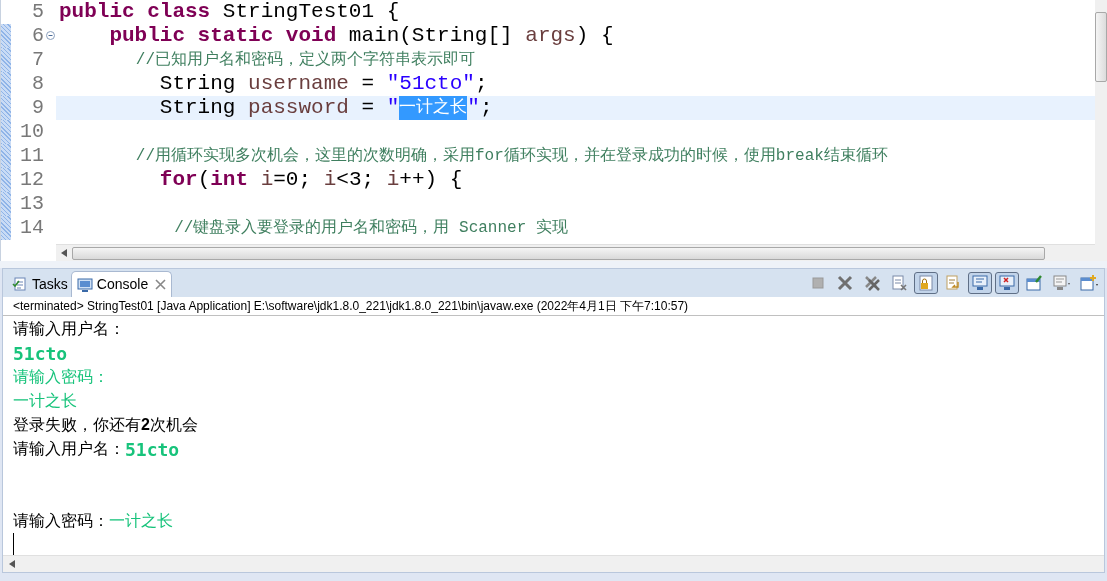 The image size is (1107, 581). Describe the element at coordinates (310, 12) in the screenshot. I see `code-text: StringTest01 {` at that location.